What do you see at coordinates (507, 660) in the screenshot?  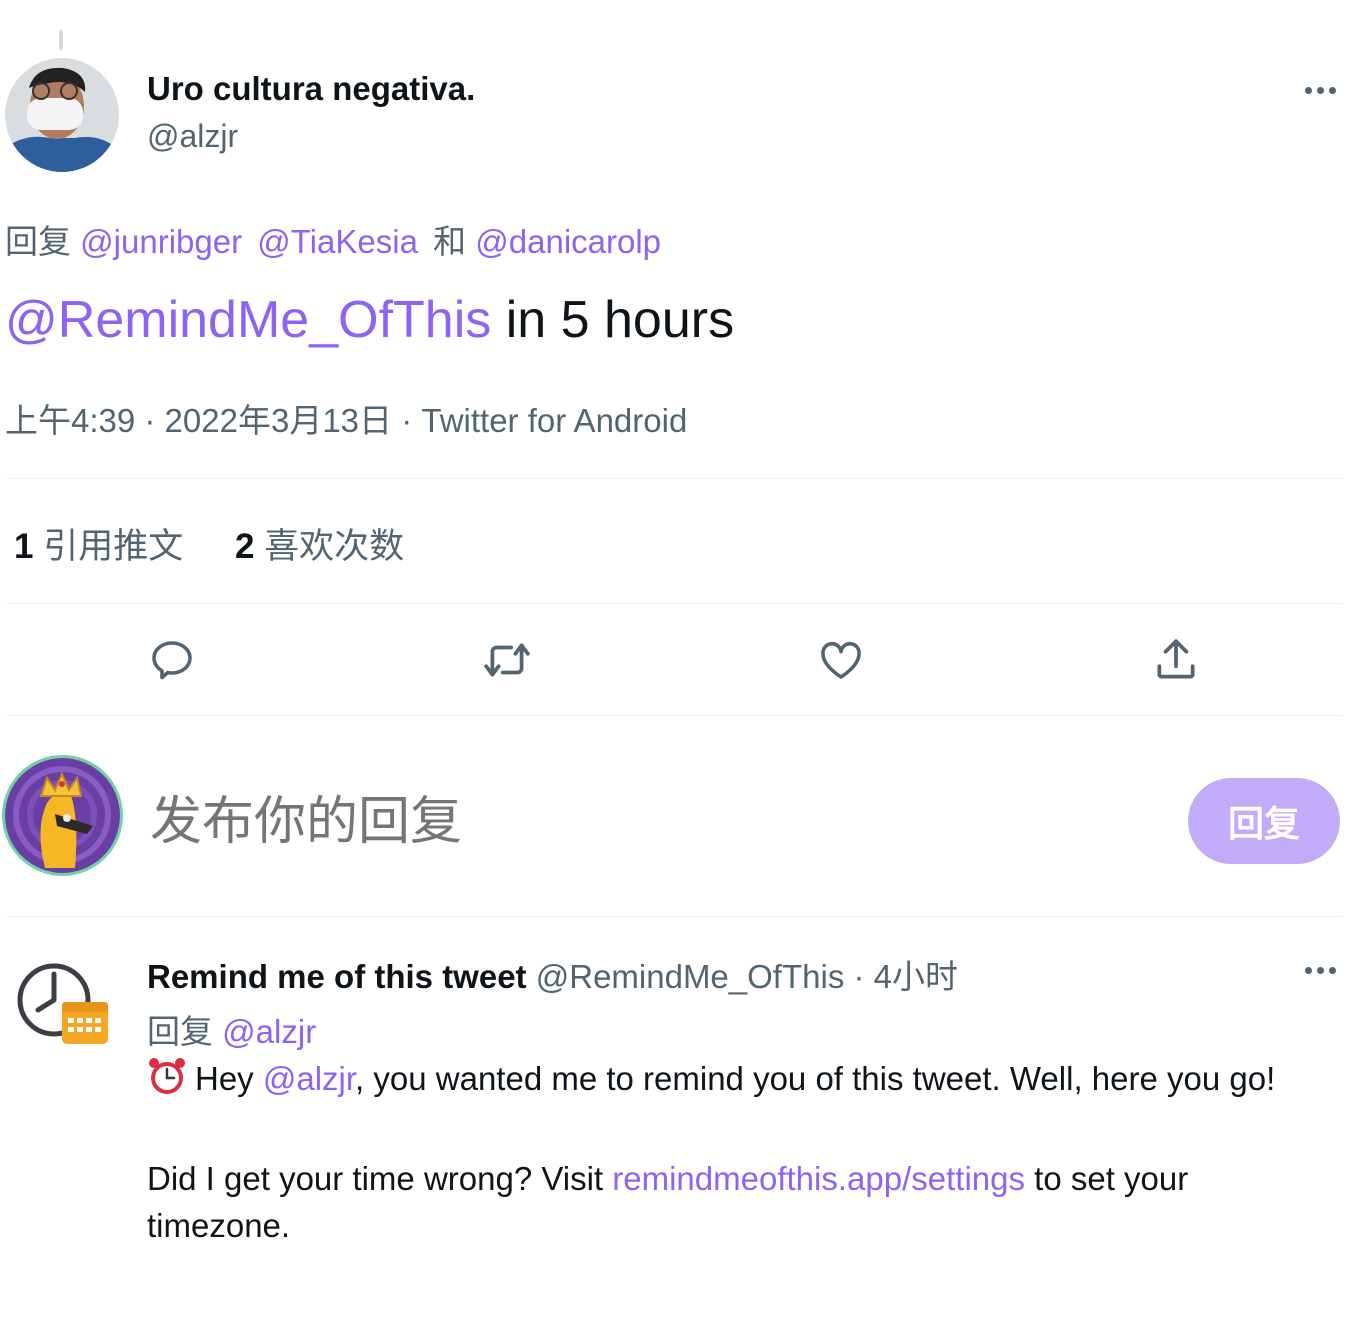 I see `retweet-icon` at bounding box center [507, 660].